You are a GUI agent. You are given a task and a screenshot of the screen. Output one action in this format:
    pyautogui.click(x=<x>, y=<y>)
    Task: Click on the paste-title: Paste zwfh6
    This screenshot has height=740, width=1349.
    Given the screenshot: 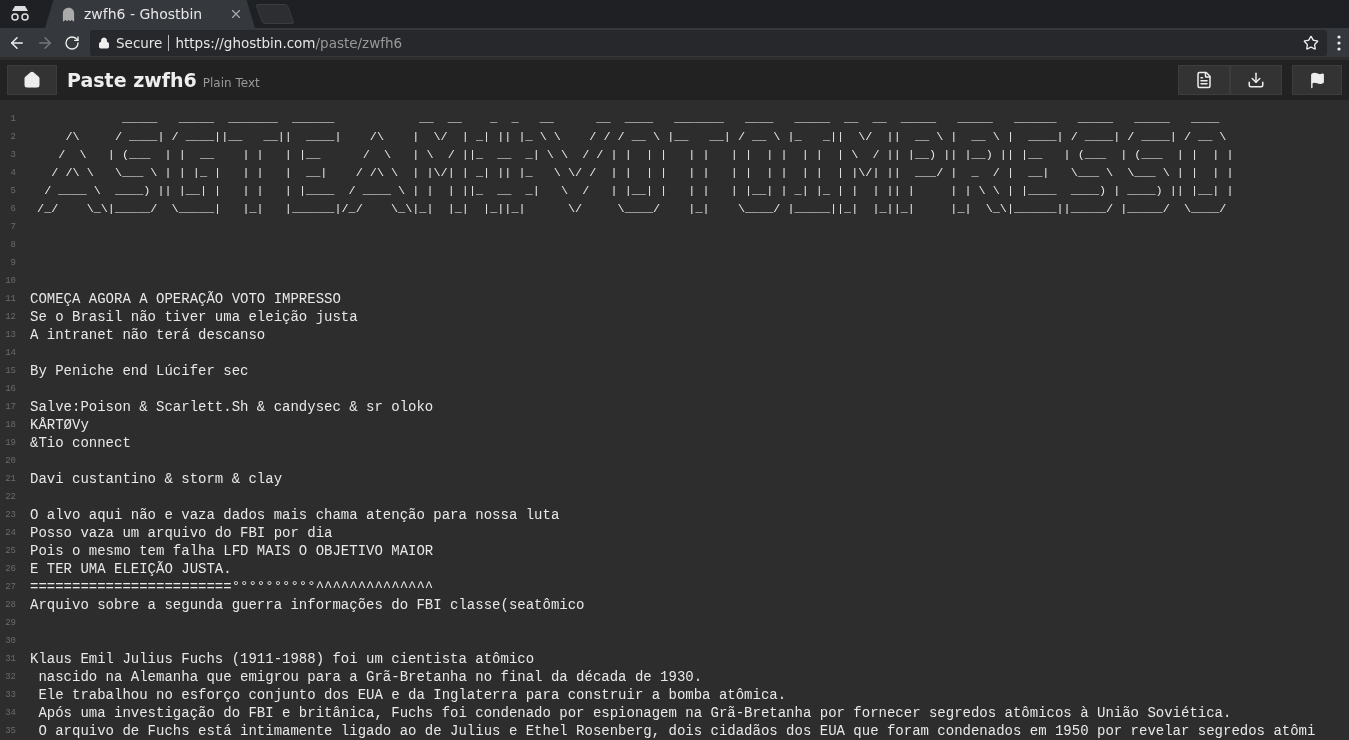 What is the action you would take?
    pyautogui.click(x=132, y=80)
    